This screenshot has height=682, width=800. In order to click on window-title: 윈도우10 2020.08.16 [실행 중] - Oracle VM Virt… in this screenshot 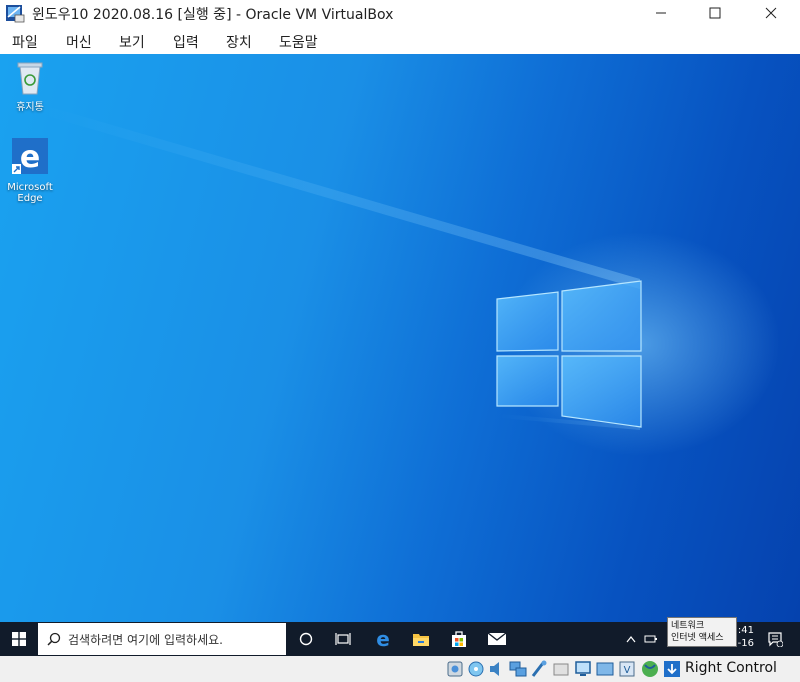, I will do `click(213, 15)`.